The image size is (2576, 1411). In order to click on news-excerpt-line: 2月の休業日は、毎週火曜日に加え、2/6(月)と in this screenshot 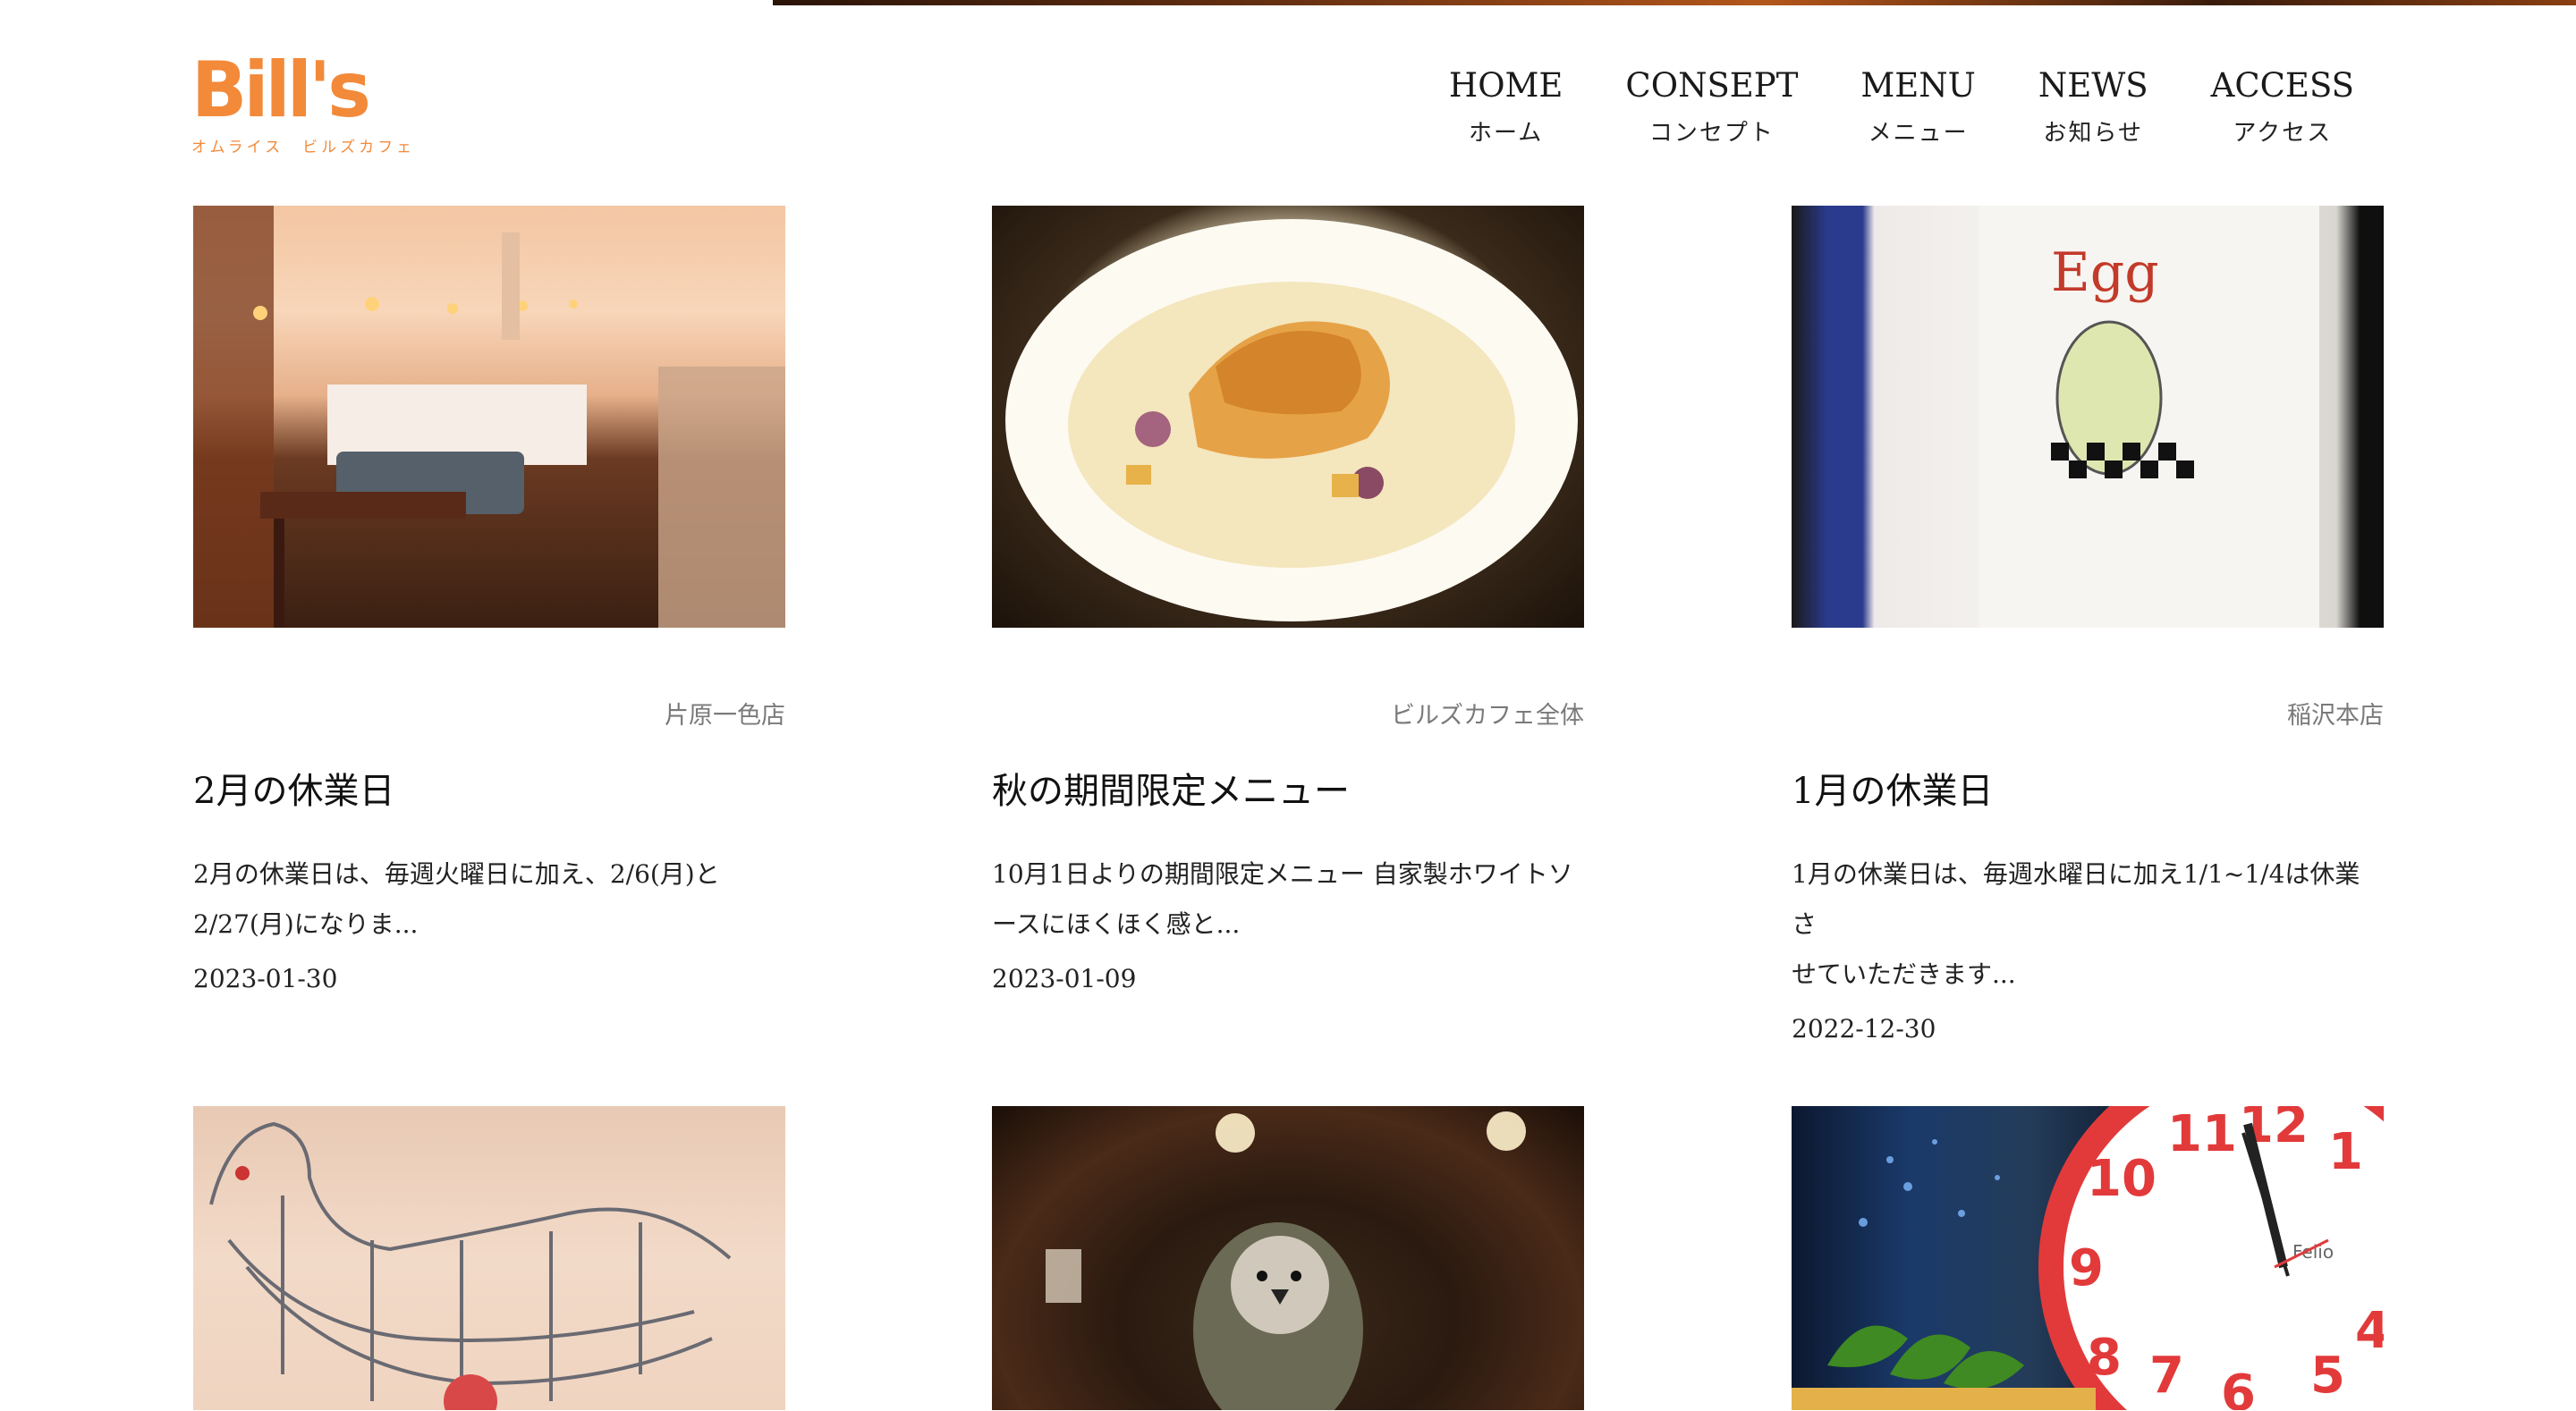, I will do `click(456, 874)`.